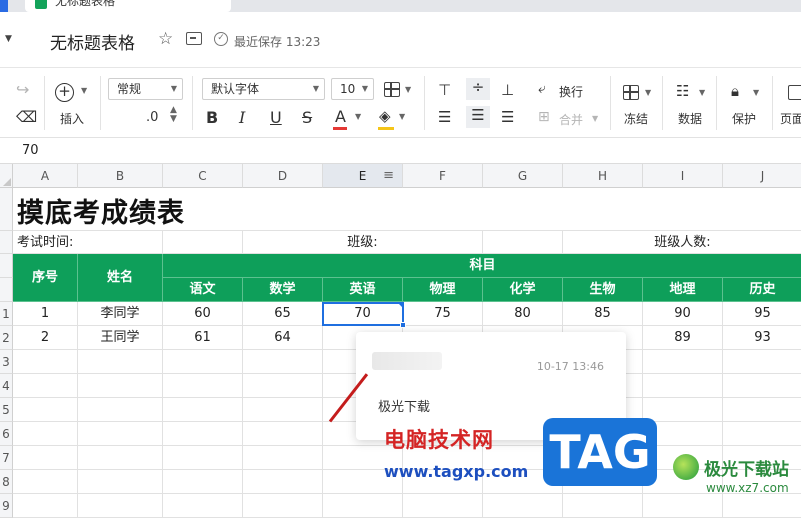  I want to click on column-header-d: D, so click(283, 176).